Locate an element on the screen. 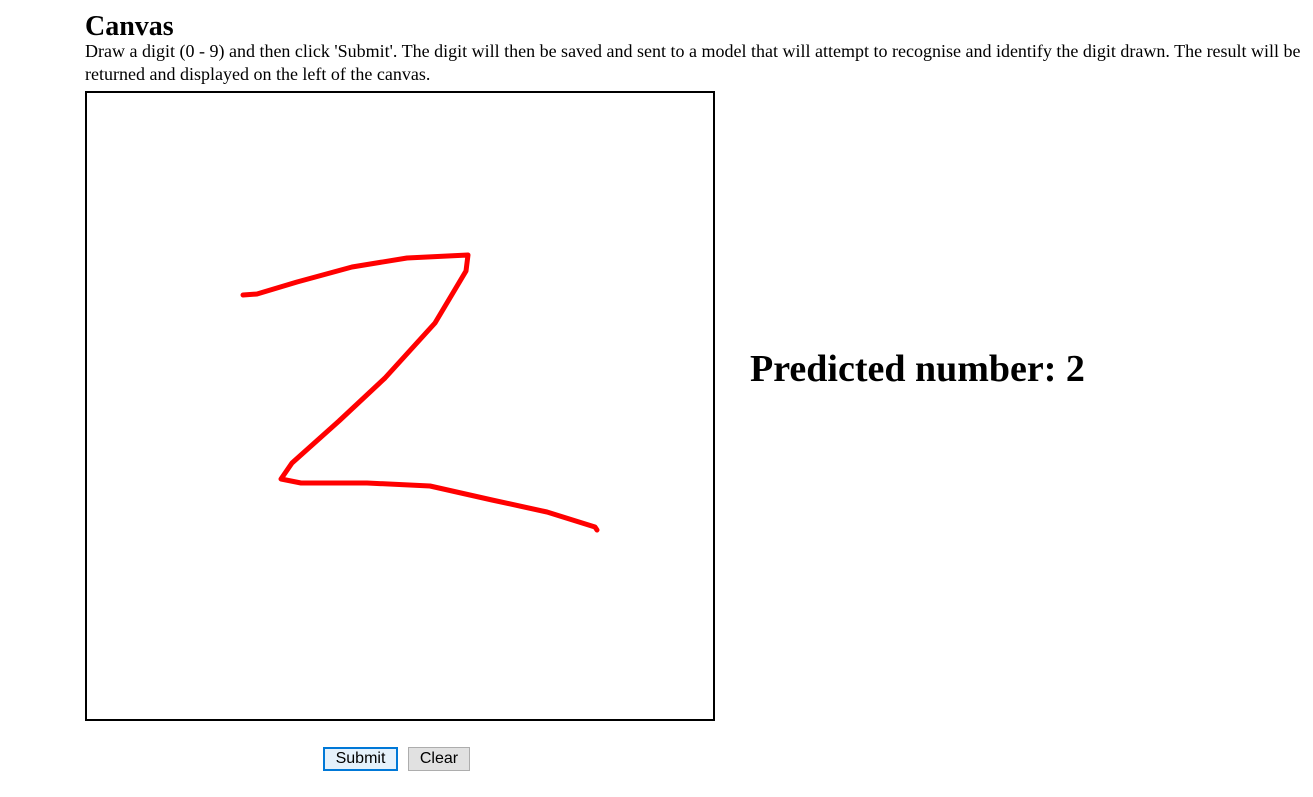 The width and height of the screenshot is (1313, 797). submit-button: Submit is located at coordinates (360, 759).